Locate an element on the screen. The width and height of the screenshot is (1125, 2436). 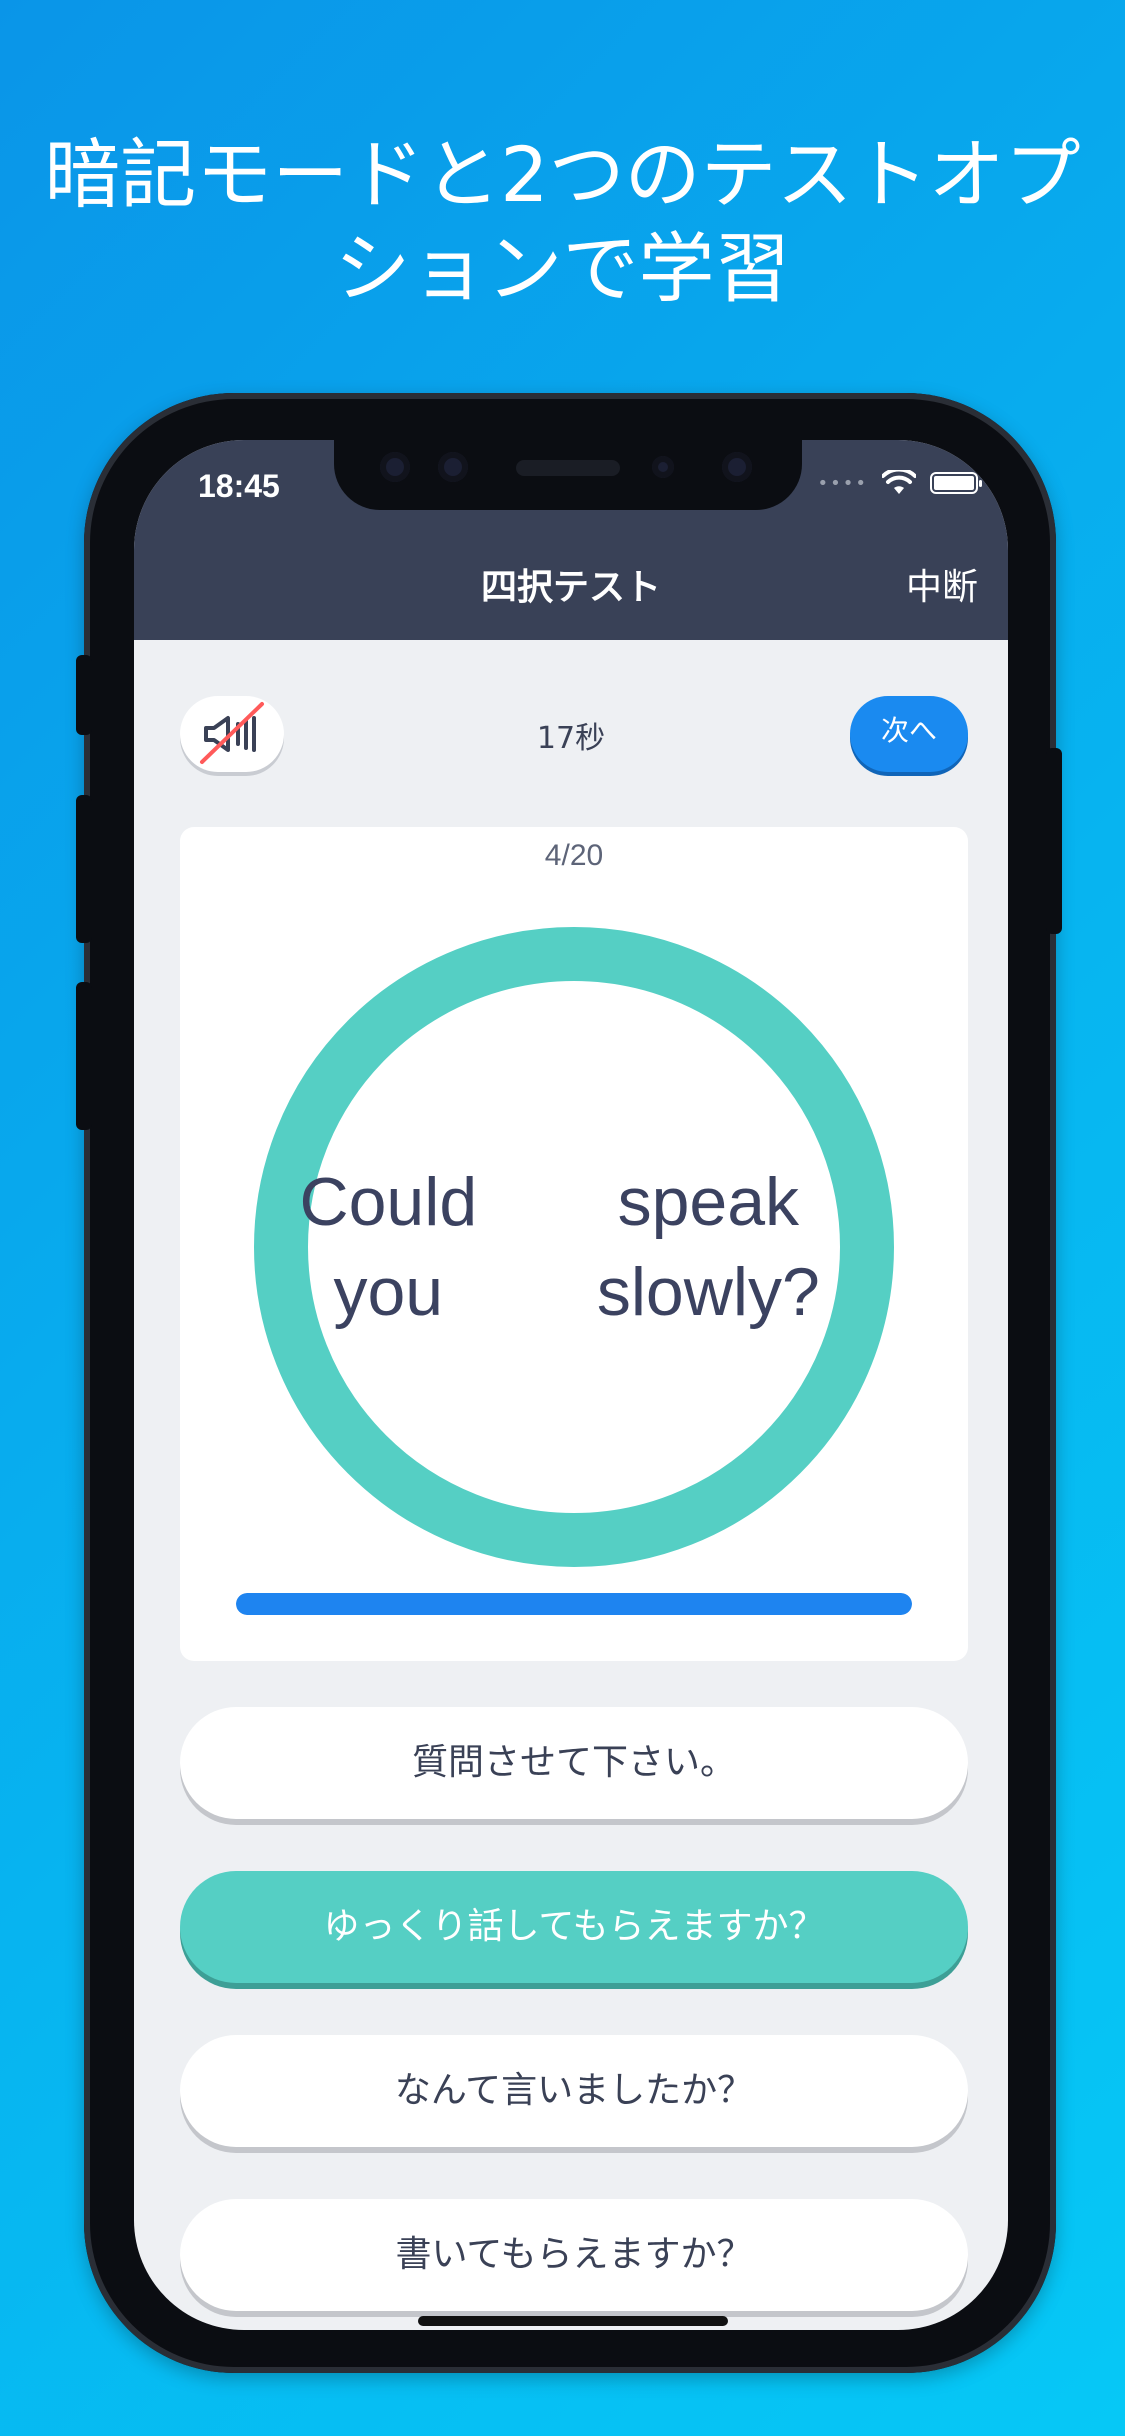
time-progress-bar is located at coordinates (574, 1604).